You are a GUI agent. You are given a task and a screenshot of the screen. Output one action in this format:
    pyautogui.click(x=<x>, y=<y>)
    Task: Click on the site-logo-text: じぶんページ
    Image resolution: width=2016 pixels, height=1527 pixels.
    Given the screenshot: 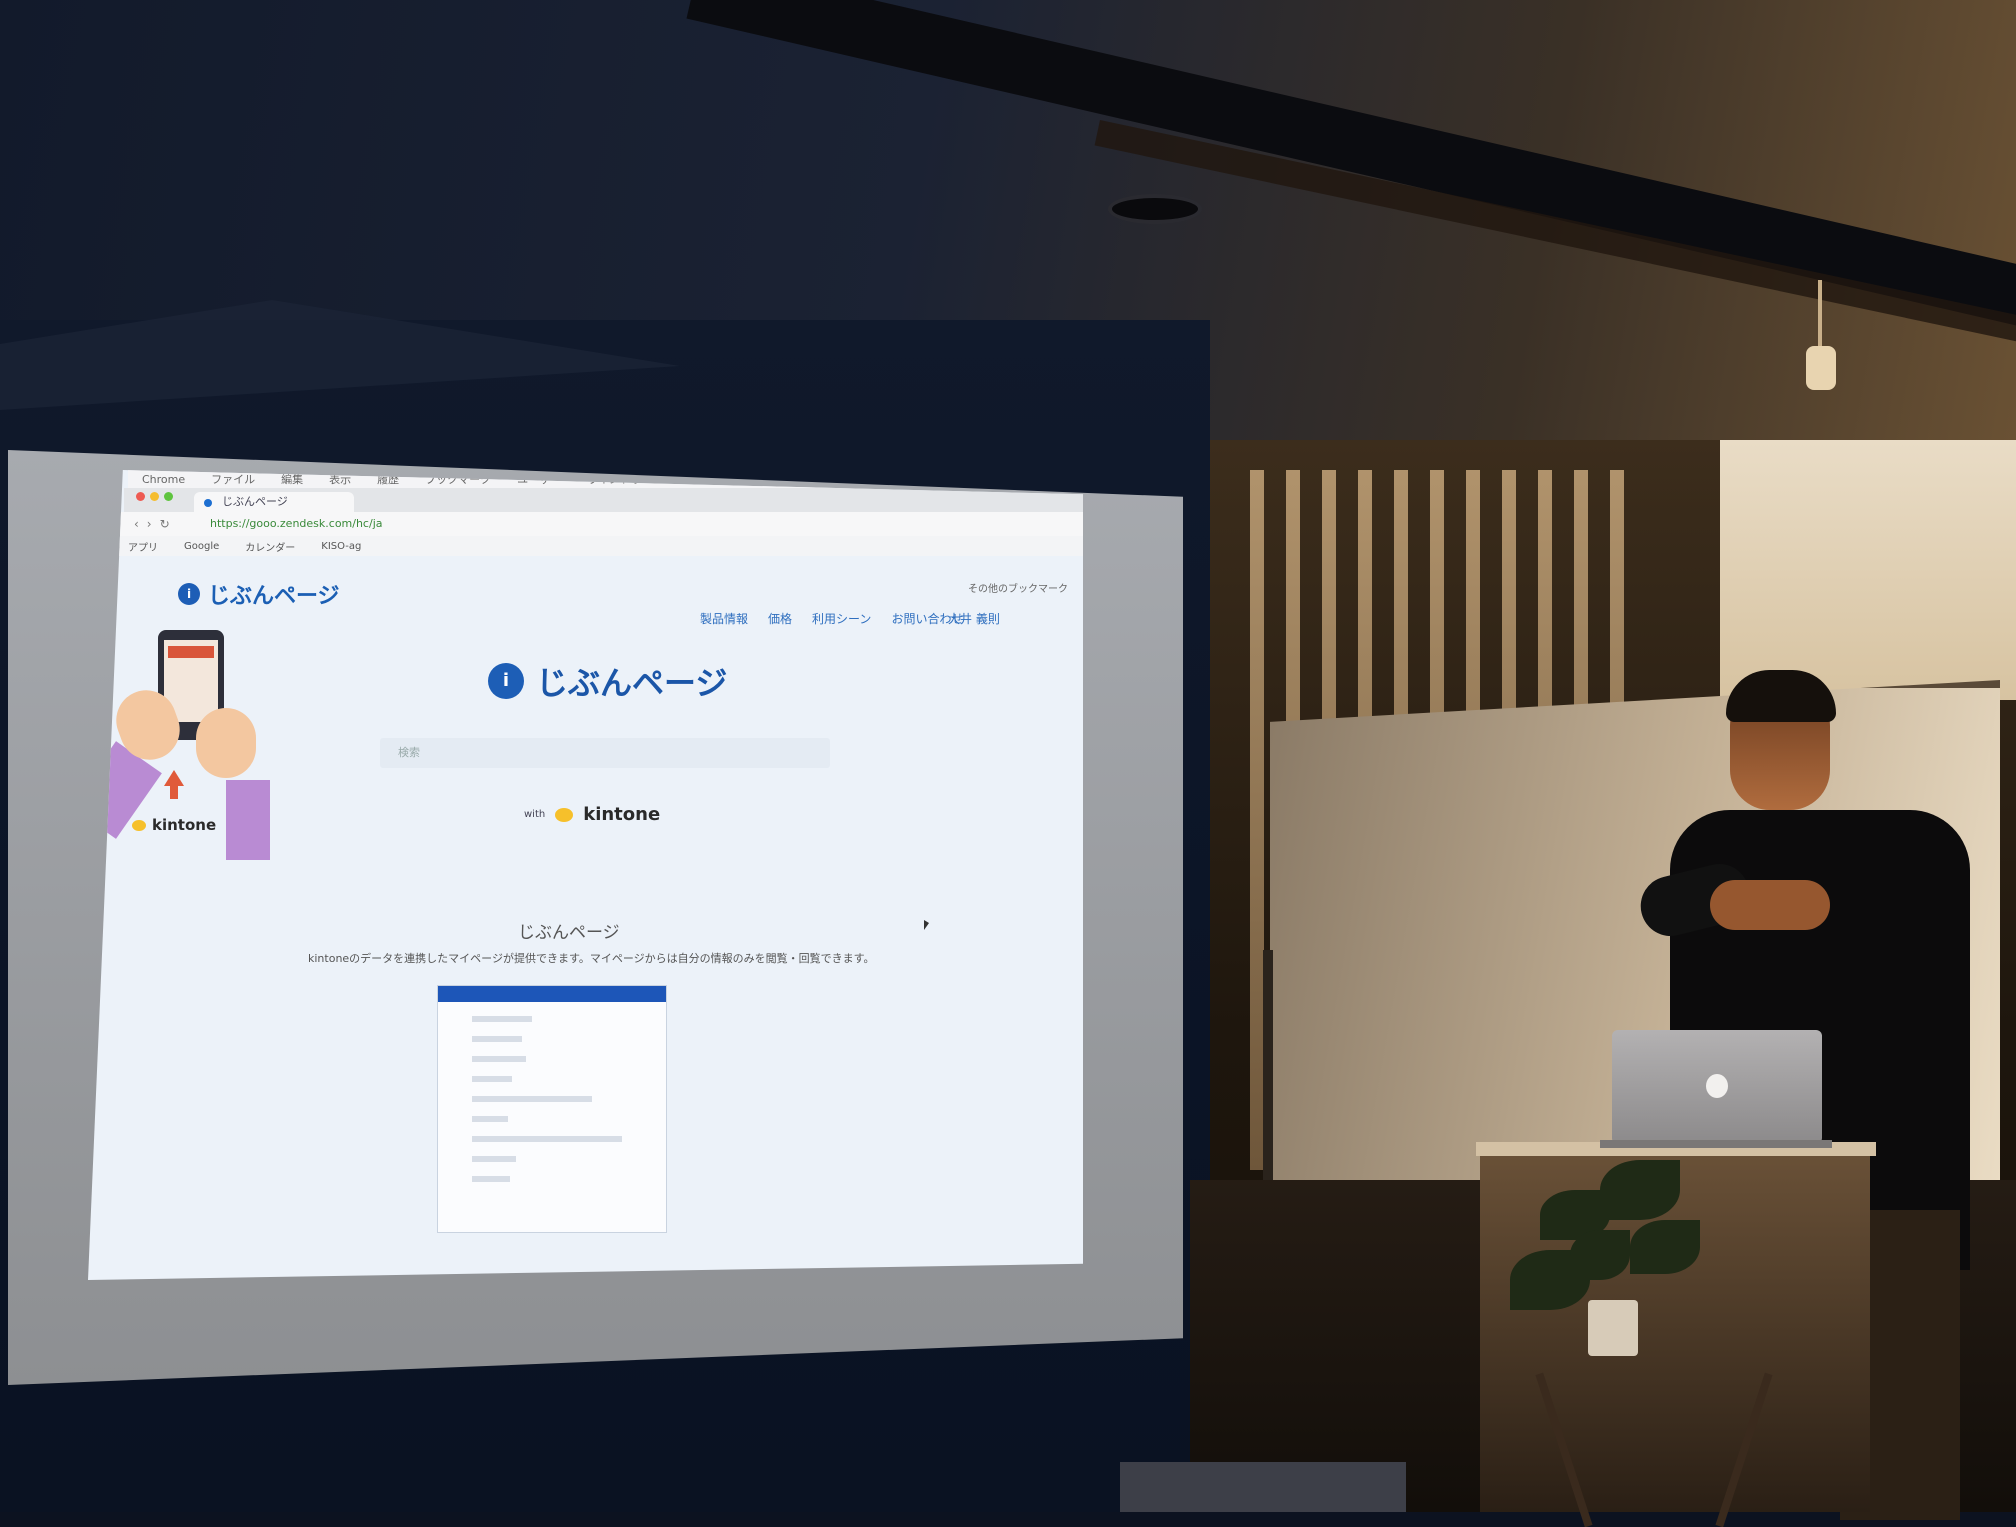 What is the action you would take?
    pyautogui.click(x=274, y=596)
    